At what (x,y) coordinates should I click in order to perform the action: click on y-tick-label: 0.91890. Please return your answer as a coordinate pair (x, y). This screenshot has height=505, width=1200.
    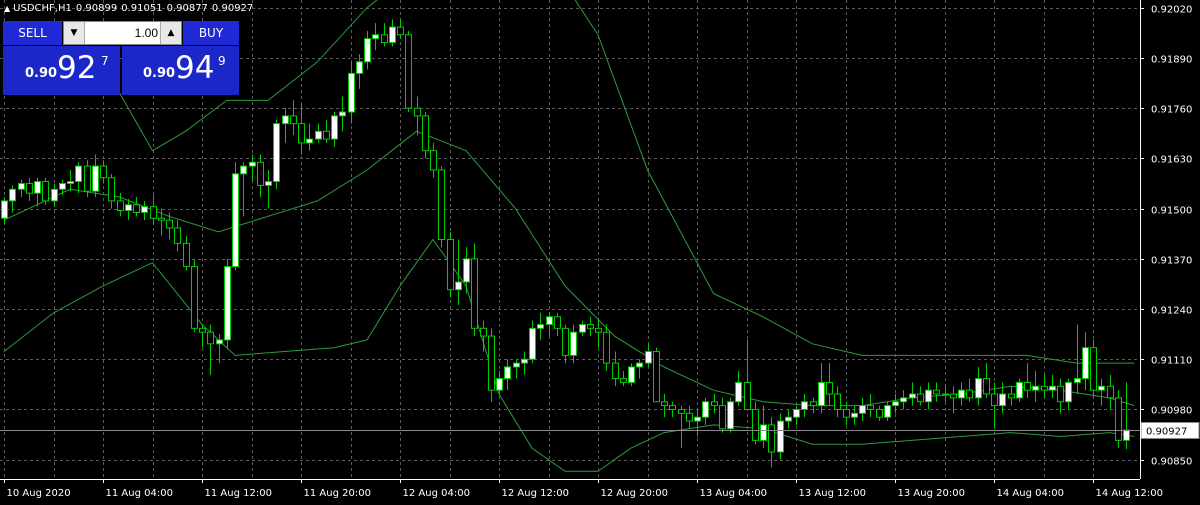
    Looking at the image, I should click on (1171, 60).